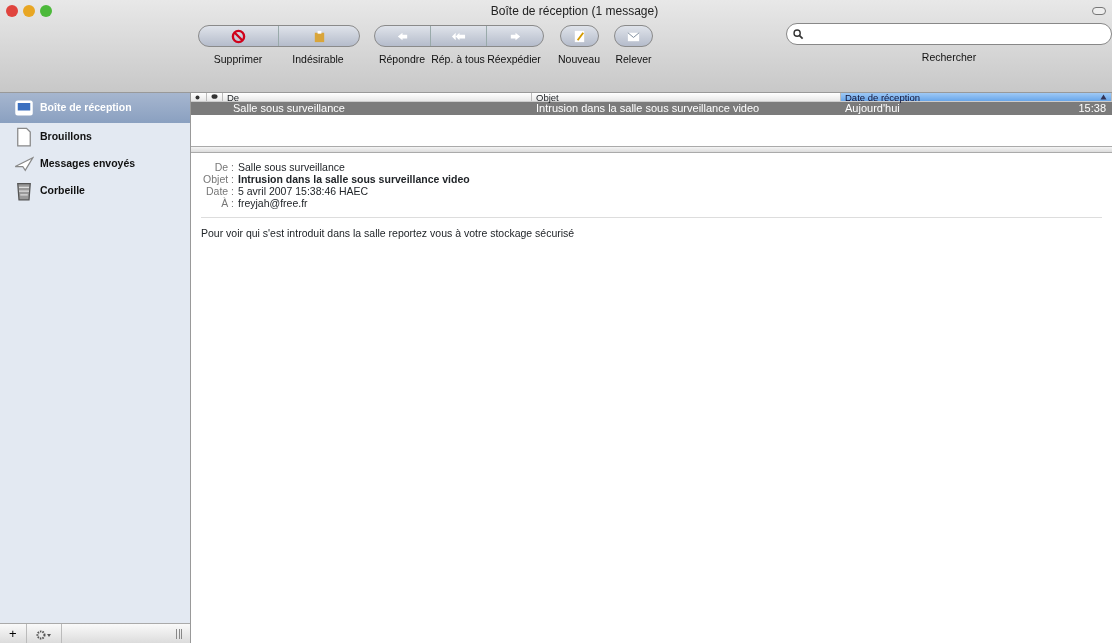  I want to click on toolbar-button: Nouveau, so click(579, 58).